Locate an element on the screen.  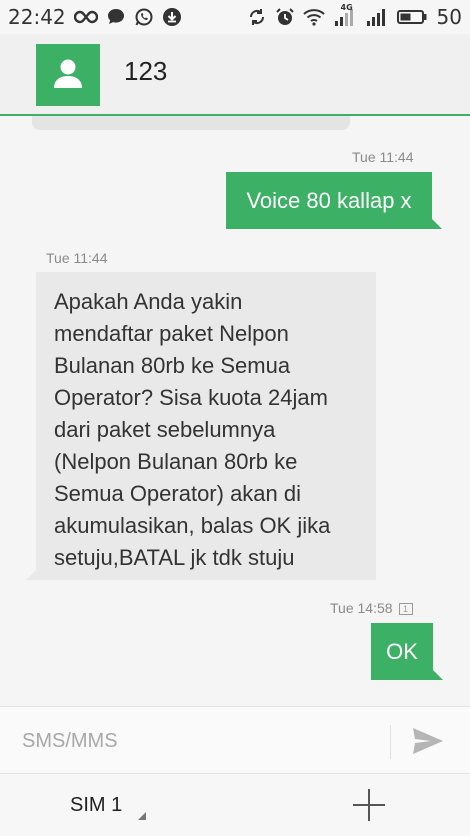
send-icon is located at coordinates (428, 743).